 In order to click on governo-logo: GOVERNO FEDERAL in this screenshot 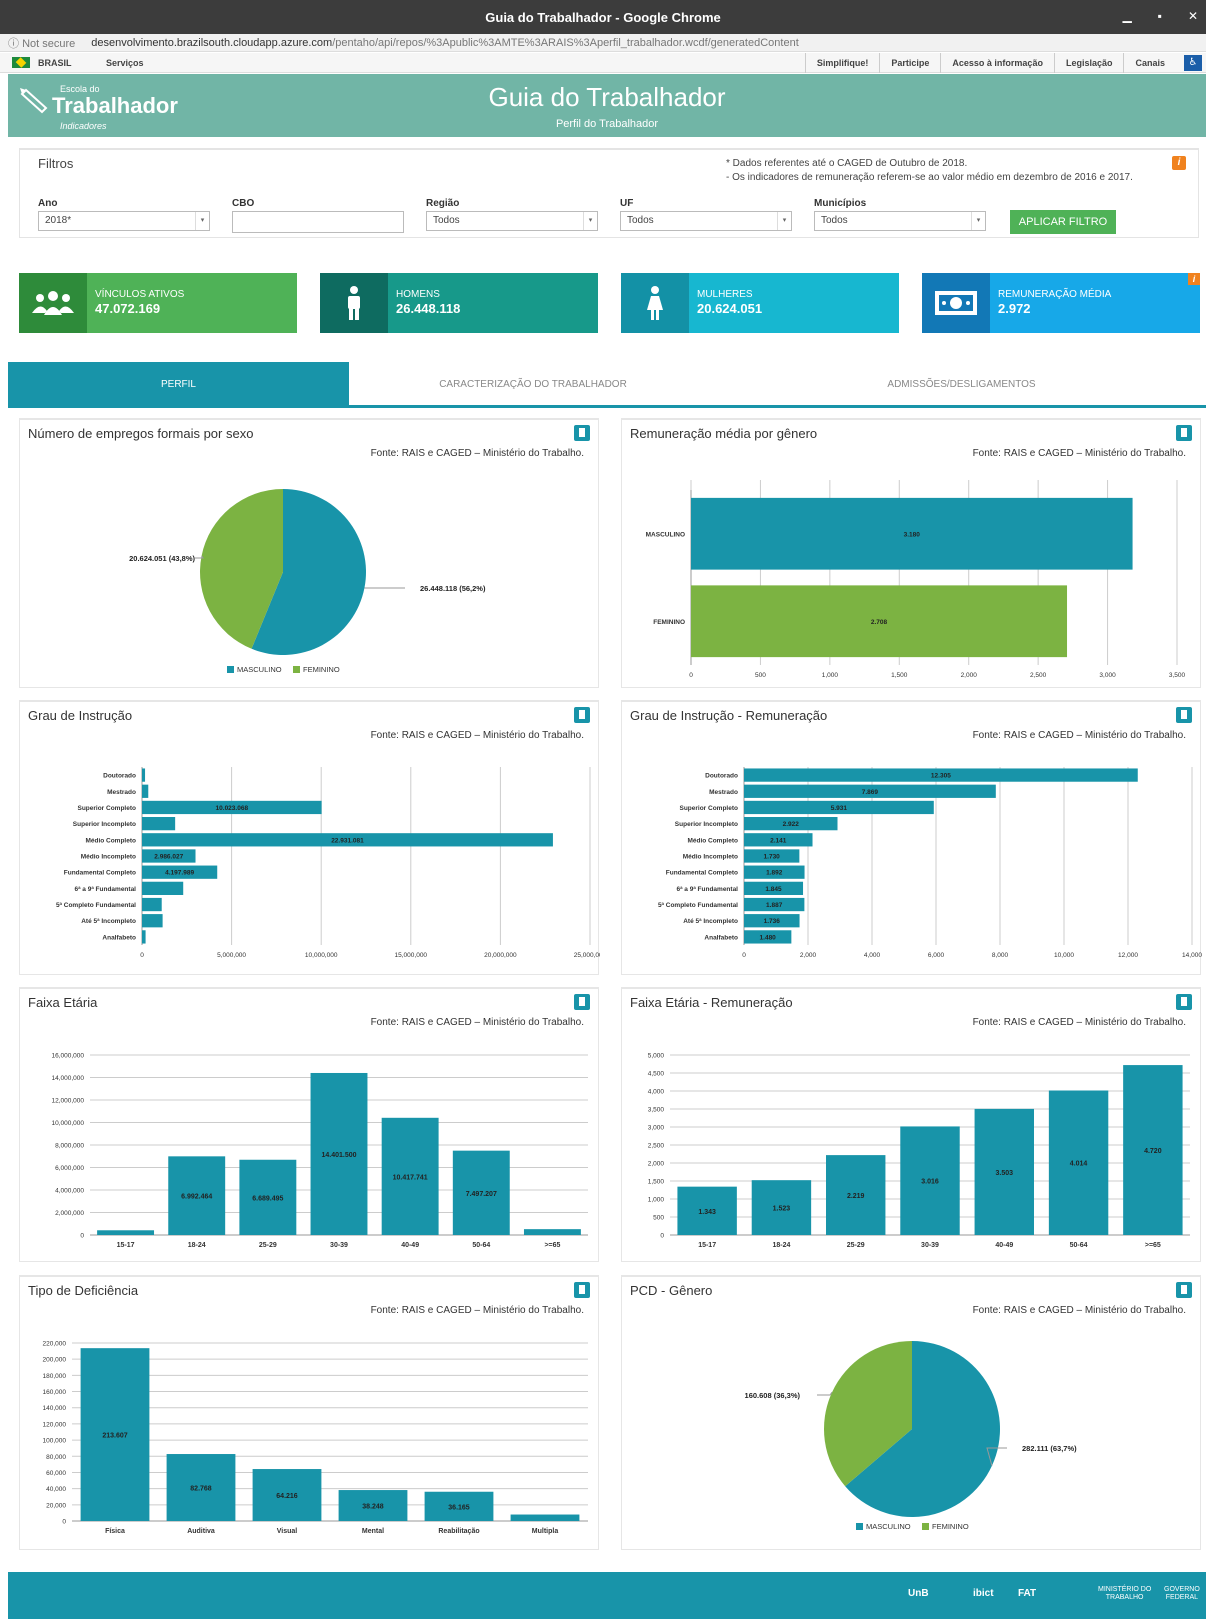, I will do `click(1182, 1594)`.